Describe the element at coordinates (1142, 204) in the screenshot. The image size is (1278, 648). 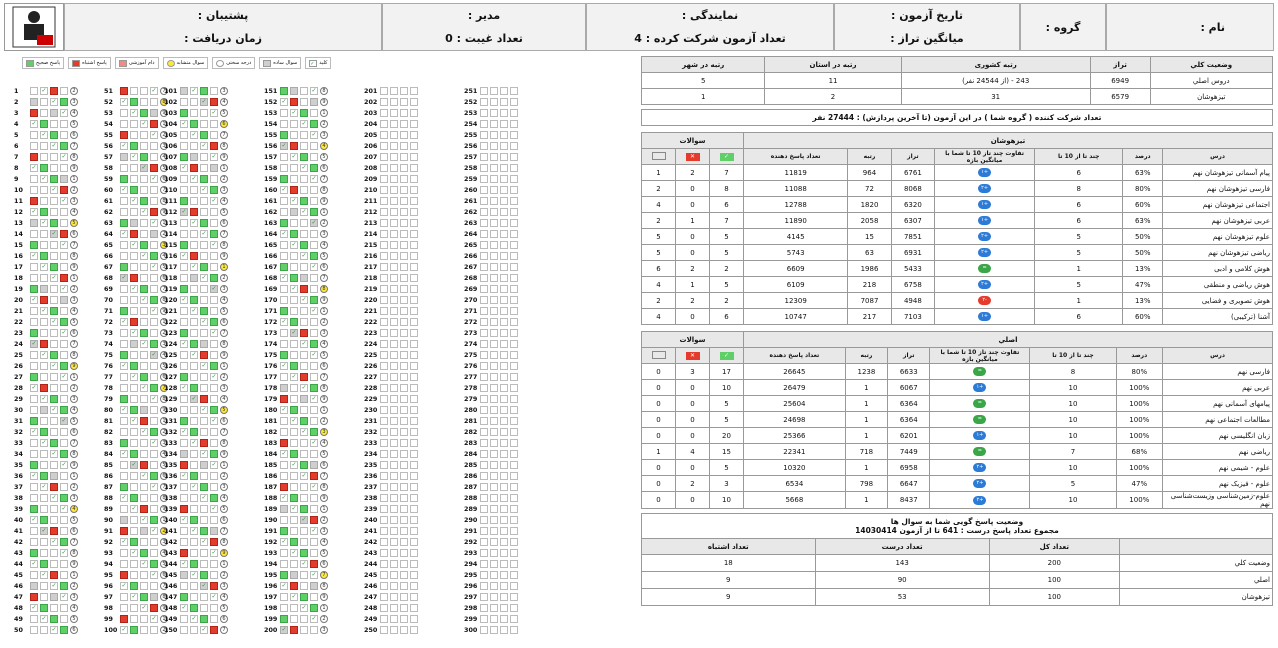
I see `subject-cell: 60%` at that location.